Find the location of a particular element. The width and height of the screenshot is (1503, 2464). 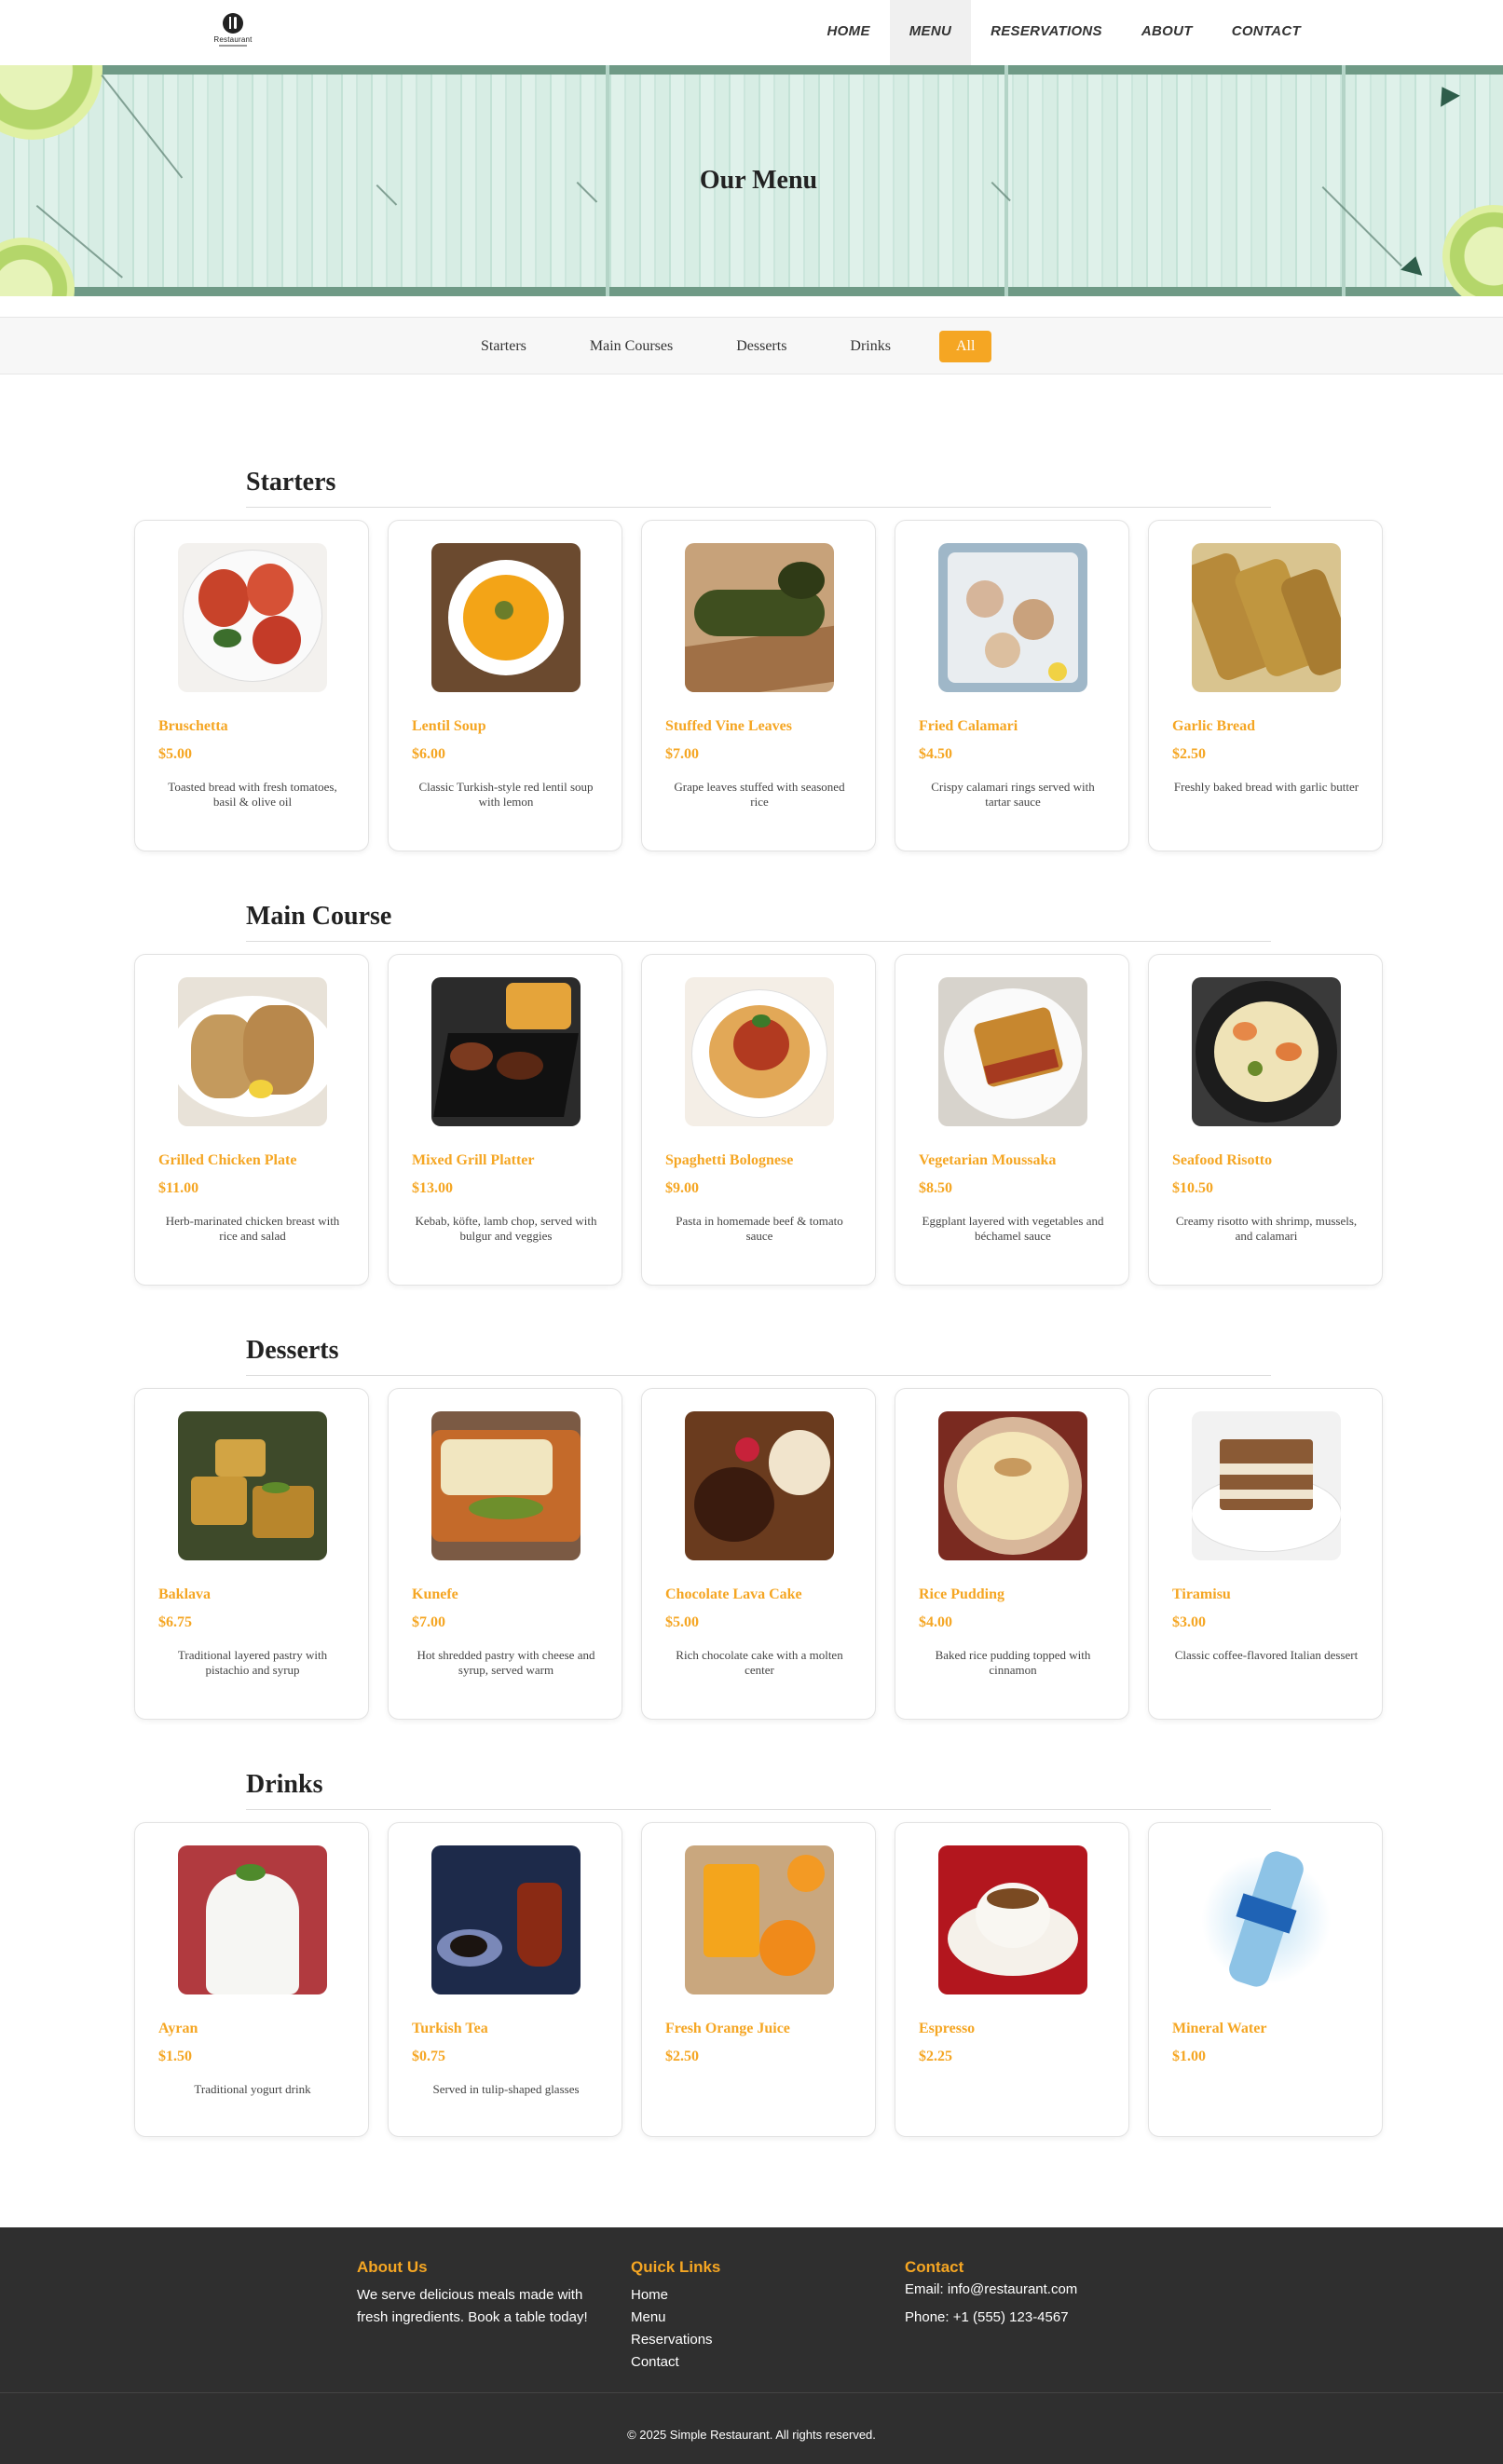

menu-item-price: $5.00 is located at coordinates (682, 1622).